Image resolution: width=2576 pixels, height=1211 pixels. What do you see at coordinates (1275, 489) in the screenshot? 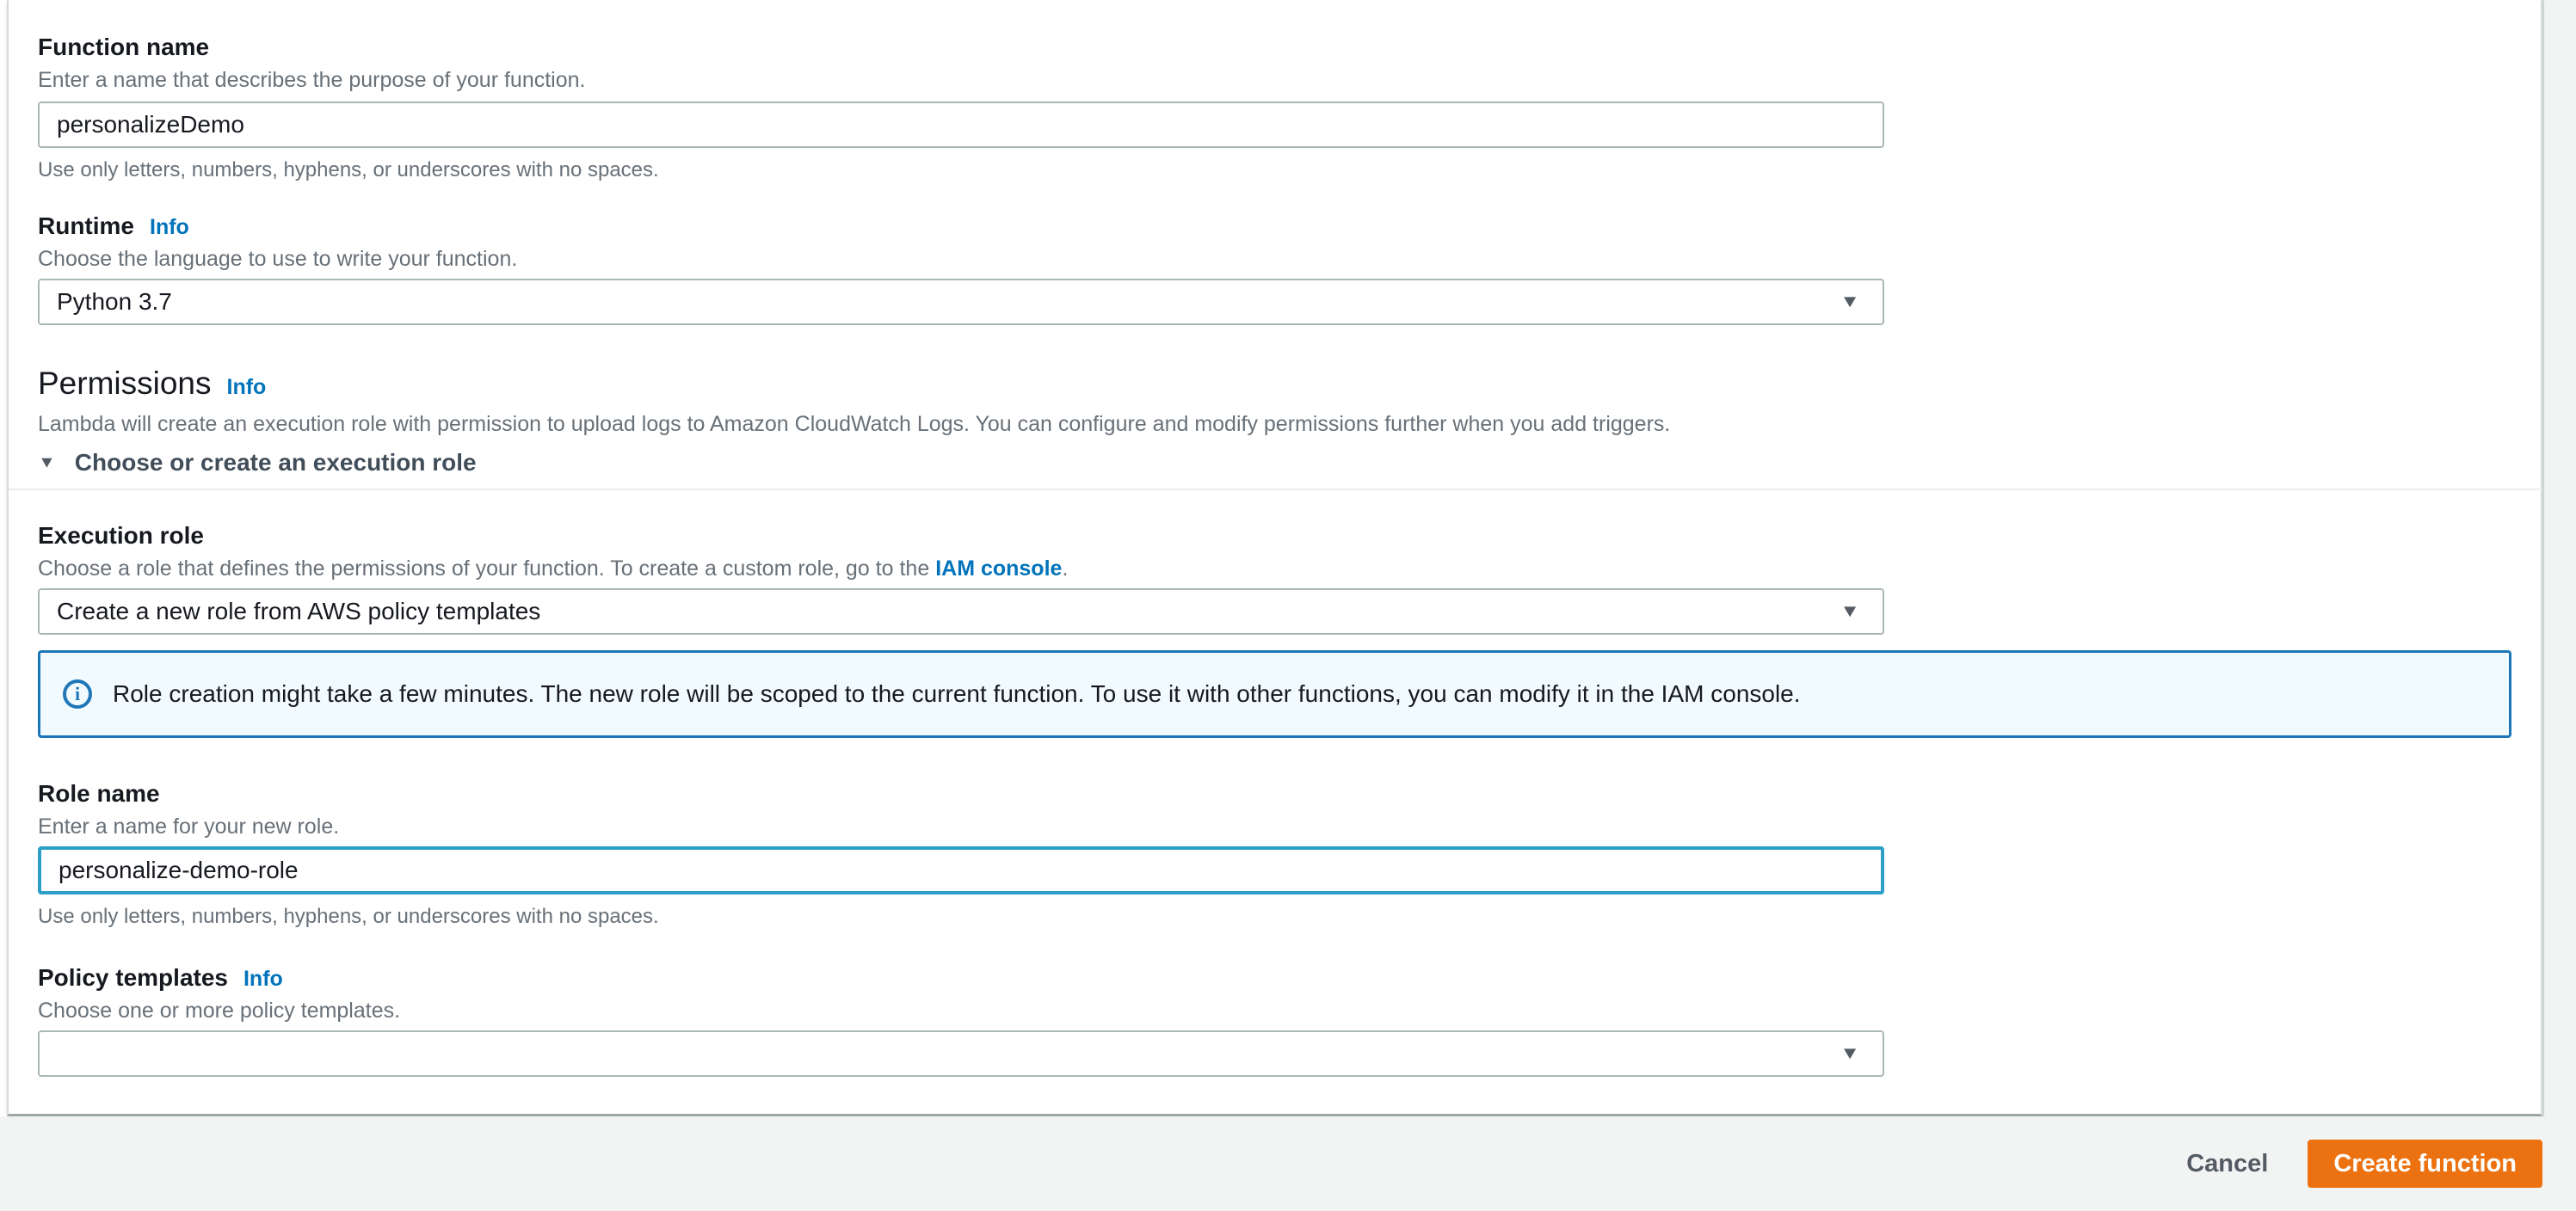
I see `section-divider` at bounding box center [1275, 489].